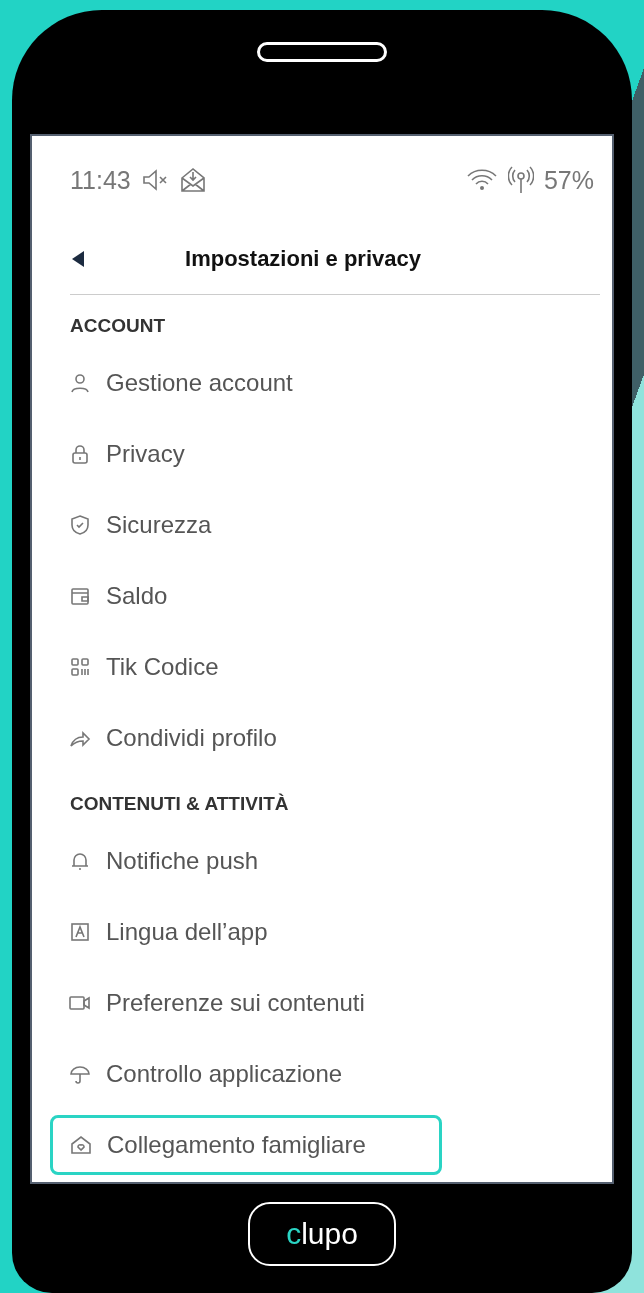 The height and width of the screenshot is (1293, 644). Describe the element at coordinates (192, 180) in the screenshot. I see `mail-icon` at that location.